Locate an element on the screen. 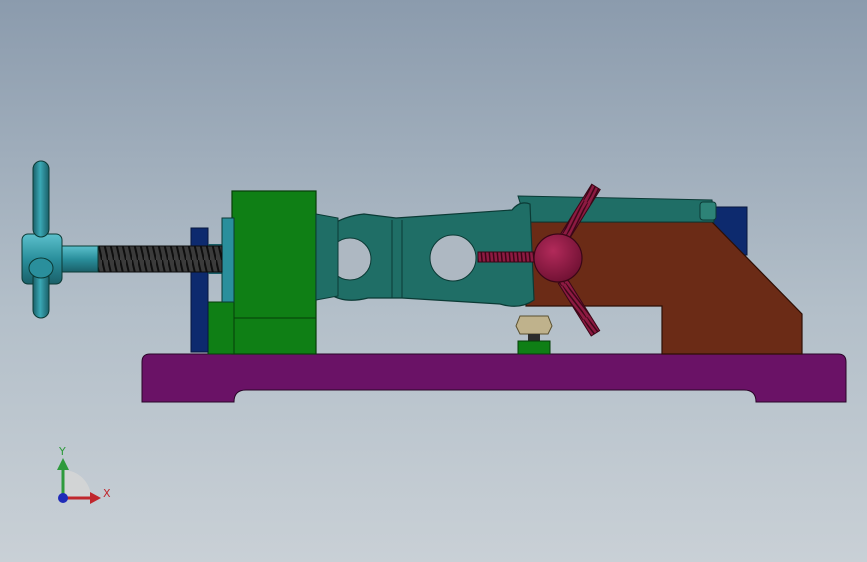 The width and height of the screenshot is (867, 562). clamp-arm-top is located at coordinates (616, 209).